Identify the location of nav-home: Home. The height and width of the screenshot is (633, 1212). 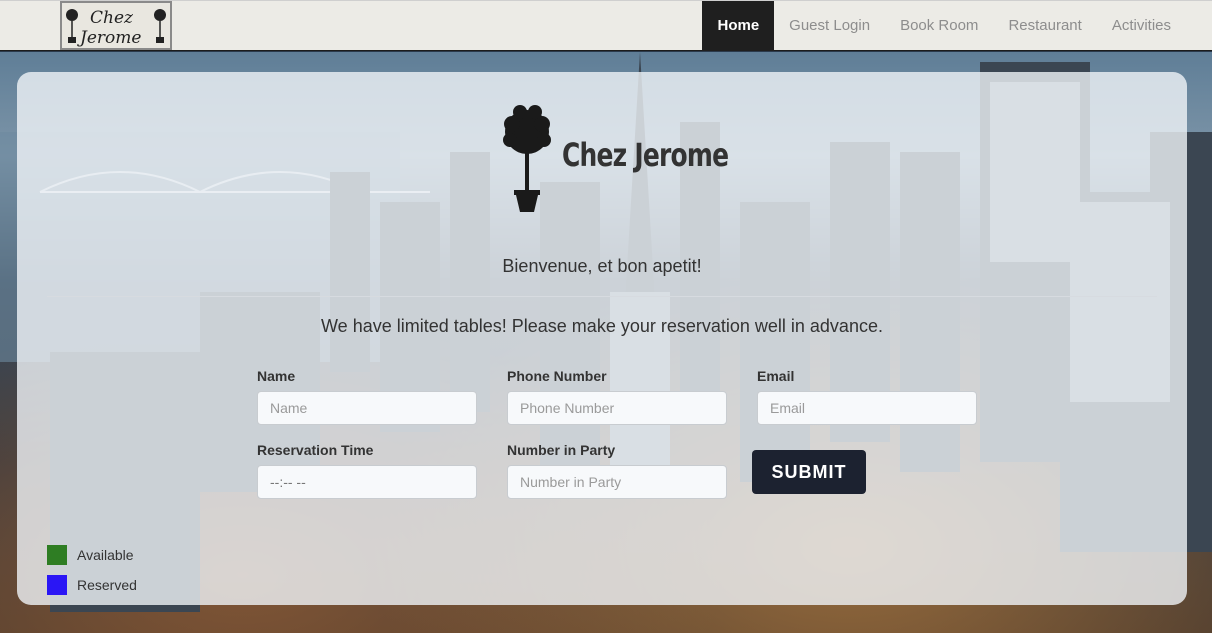
(738, 26).